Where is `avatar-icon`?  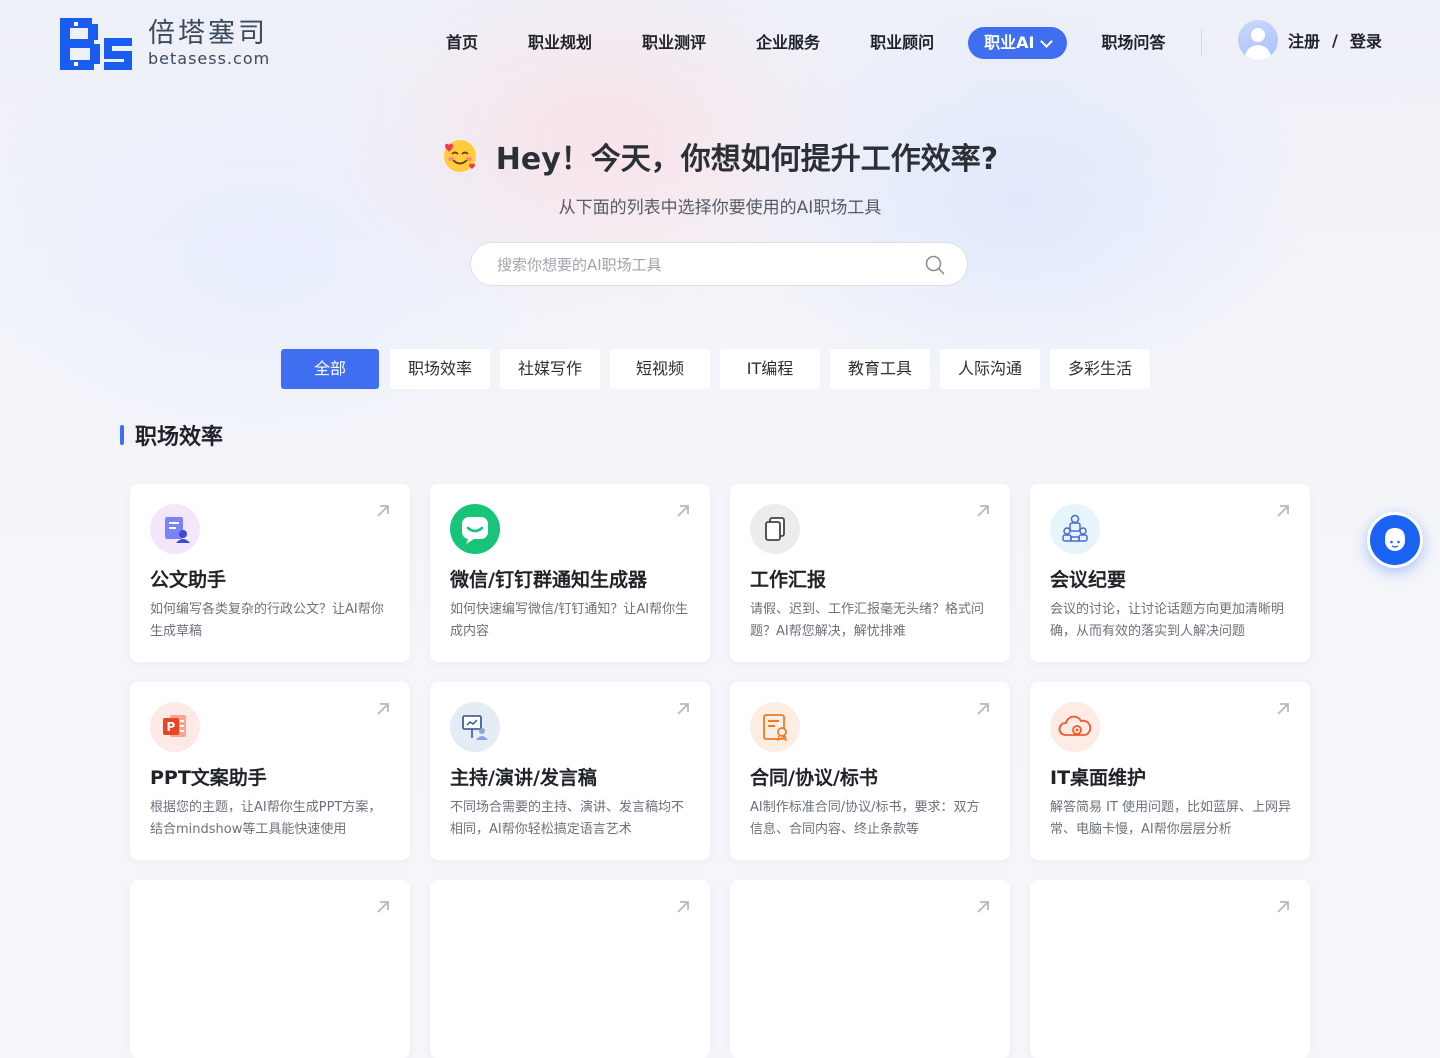 avatar-icon is located at coordinates (1258, 40).